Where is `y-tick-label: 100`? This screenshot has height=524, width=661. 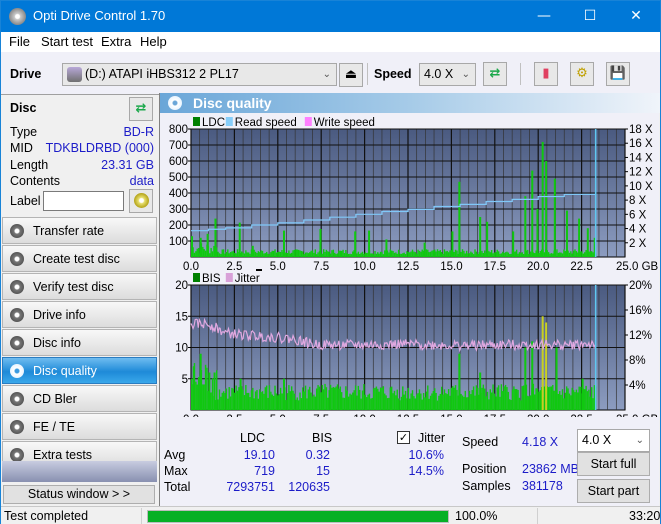
y-tick-label: 100 is located at coordinates (178, 242).